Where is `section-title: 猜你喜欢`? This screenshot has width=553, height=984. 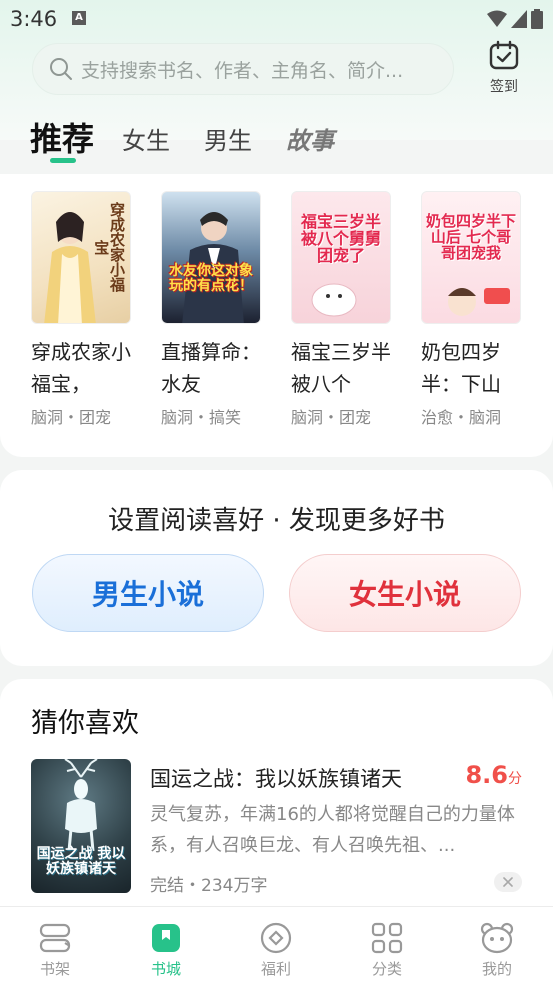
section-title: 猜你喜欢 is located at coordinates (85, 723).